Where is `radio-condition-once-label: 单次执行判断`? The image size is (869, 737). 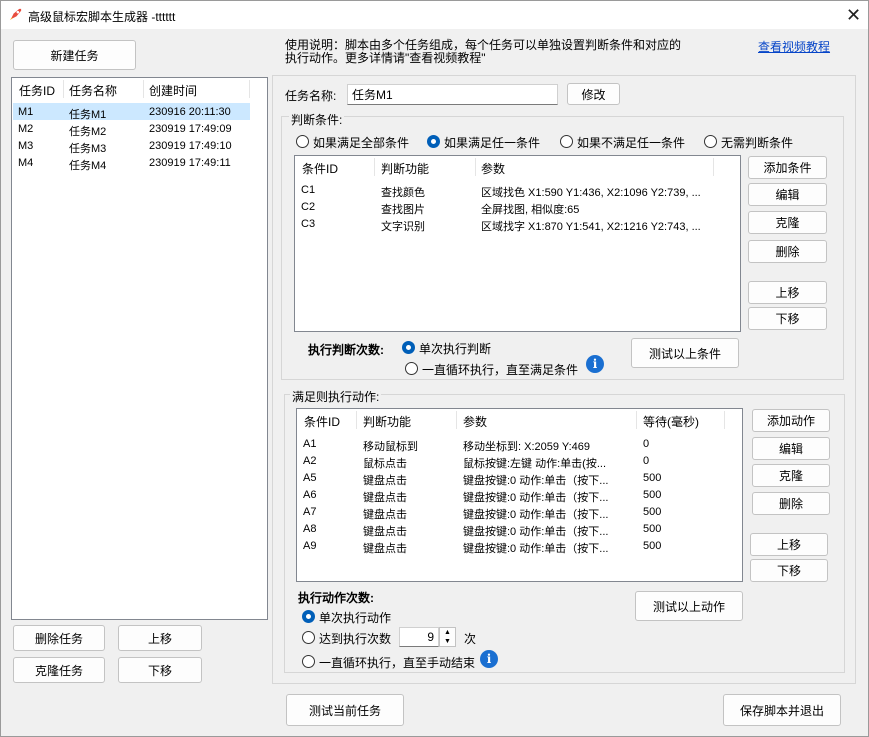 radio-condition-once-label: 单次执行判断 is located at coordinates (455, 348).